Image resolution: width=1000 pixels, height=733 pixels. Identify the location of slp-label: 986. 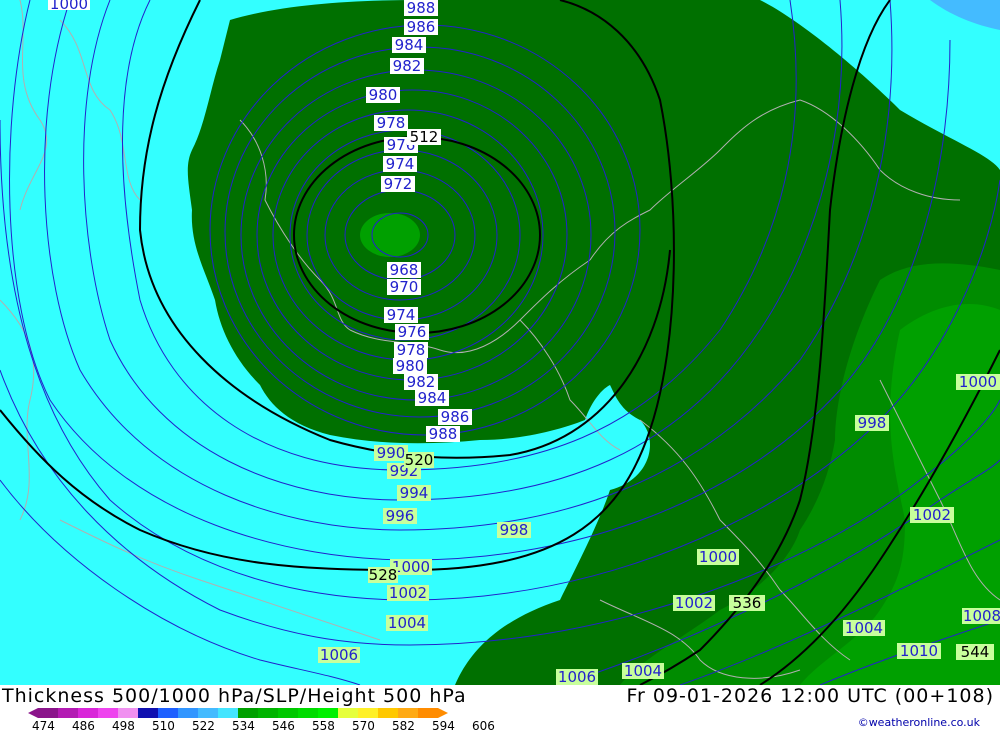
(421, 27).